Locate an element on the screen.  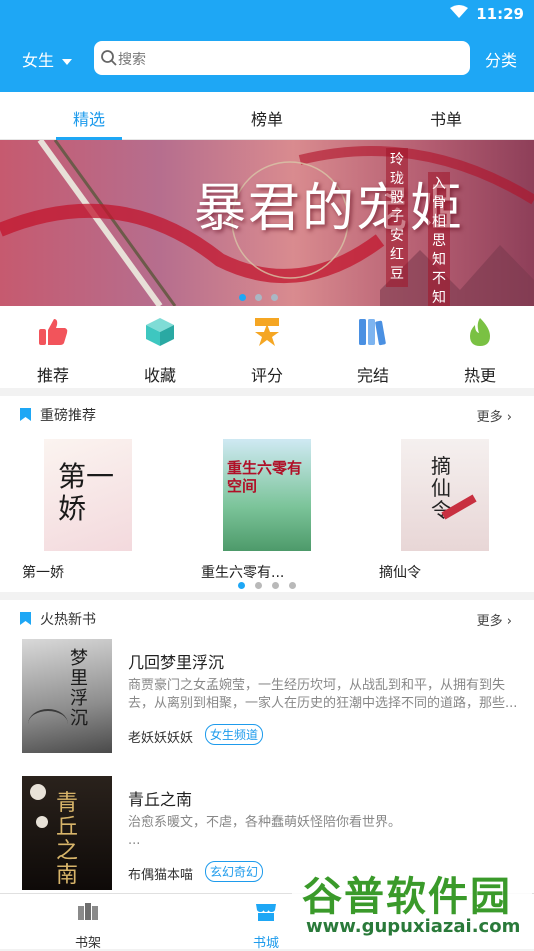
book-cover: 第一娇 is located at coordinates (88, 495).